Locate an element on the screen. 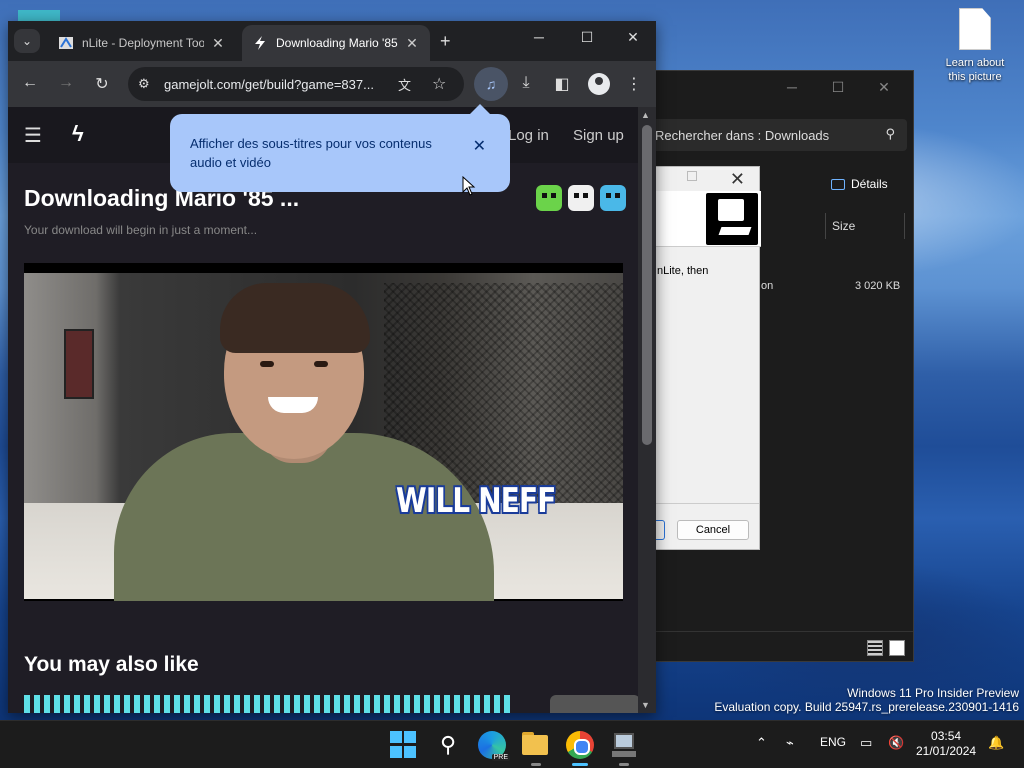  nlite-app-icon is located at coordinates (624, 745).